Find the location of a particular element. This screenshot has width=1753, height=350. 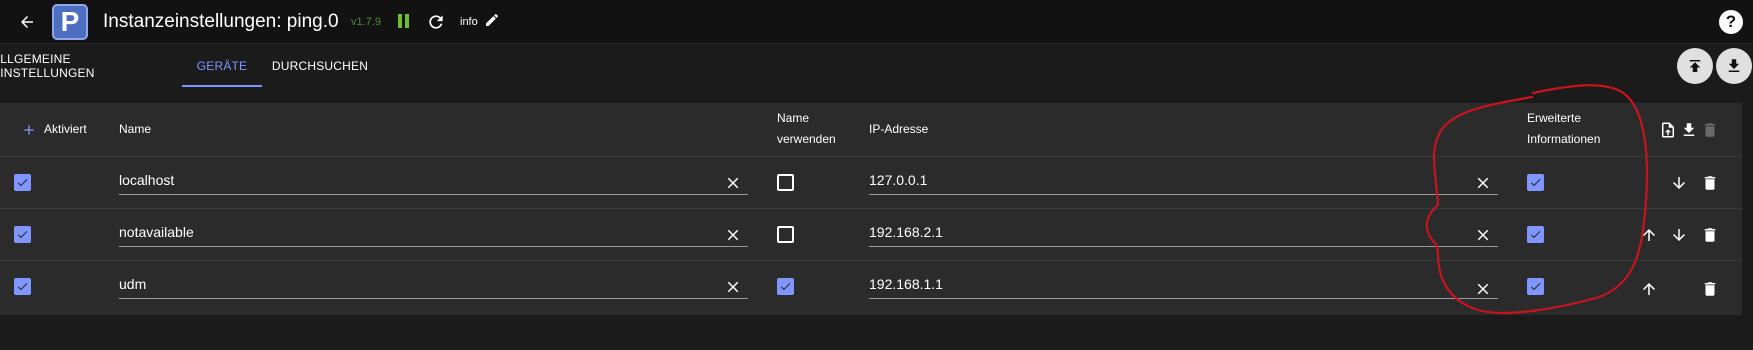

download-config-button is located at coordinates (1734, 66).